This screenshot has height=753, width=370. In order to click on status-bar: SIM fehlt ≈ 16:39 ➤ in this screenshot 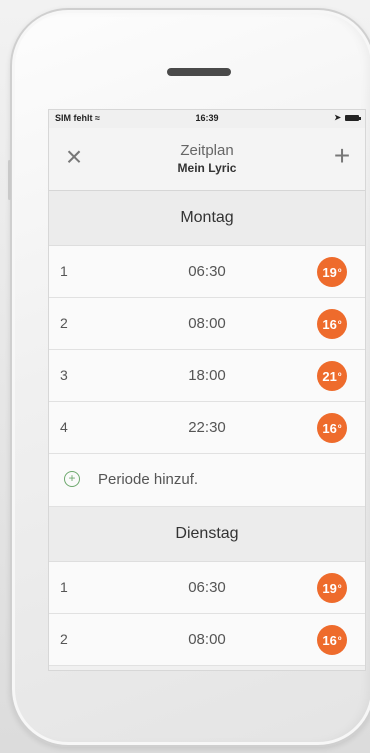, I will do `click(207, 119)`.